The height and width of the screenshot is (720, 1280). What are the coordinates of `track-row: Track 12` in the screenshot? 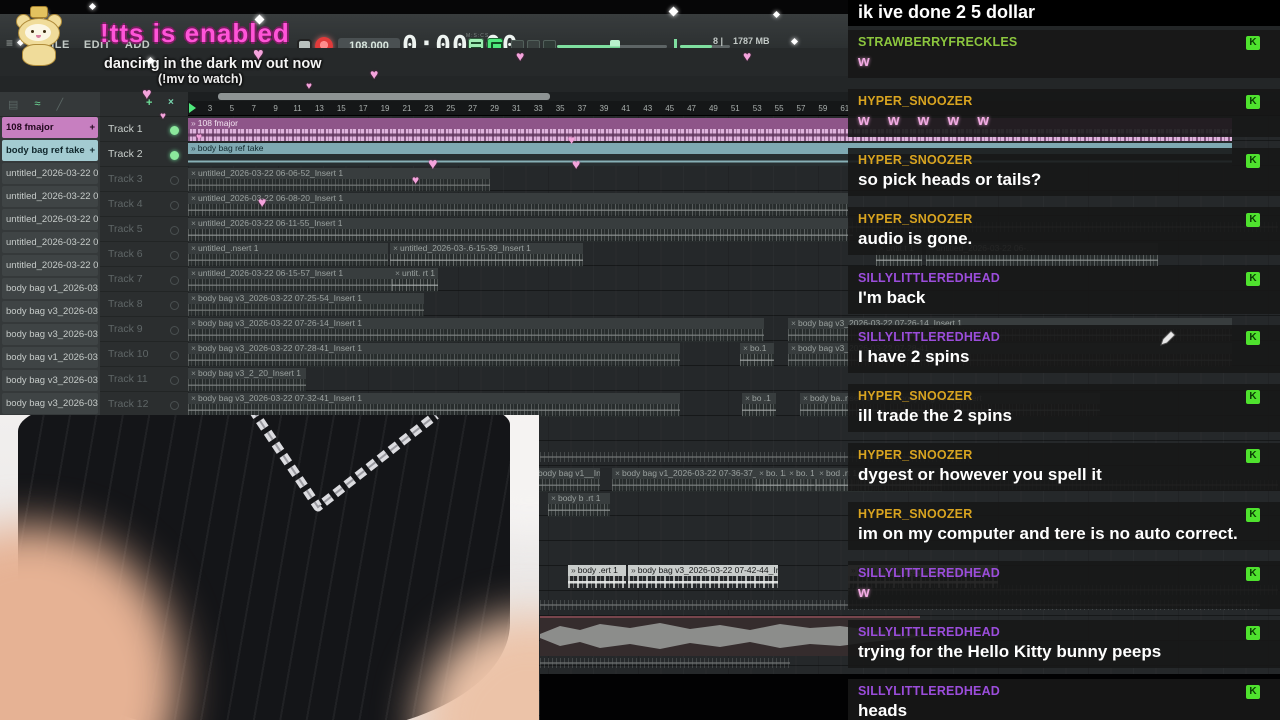 It's located at (144, 404).